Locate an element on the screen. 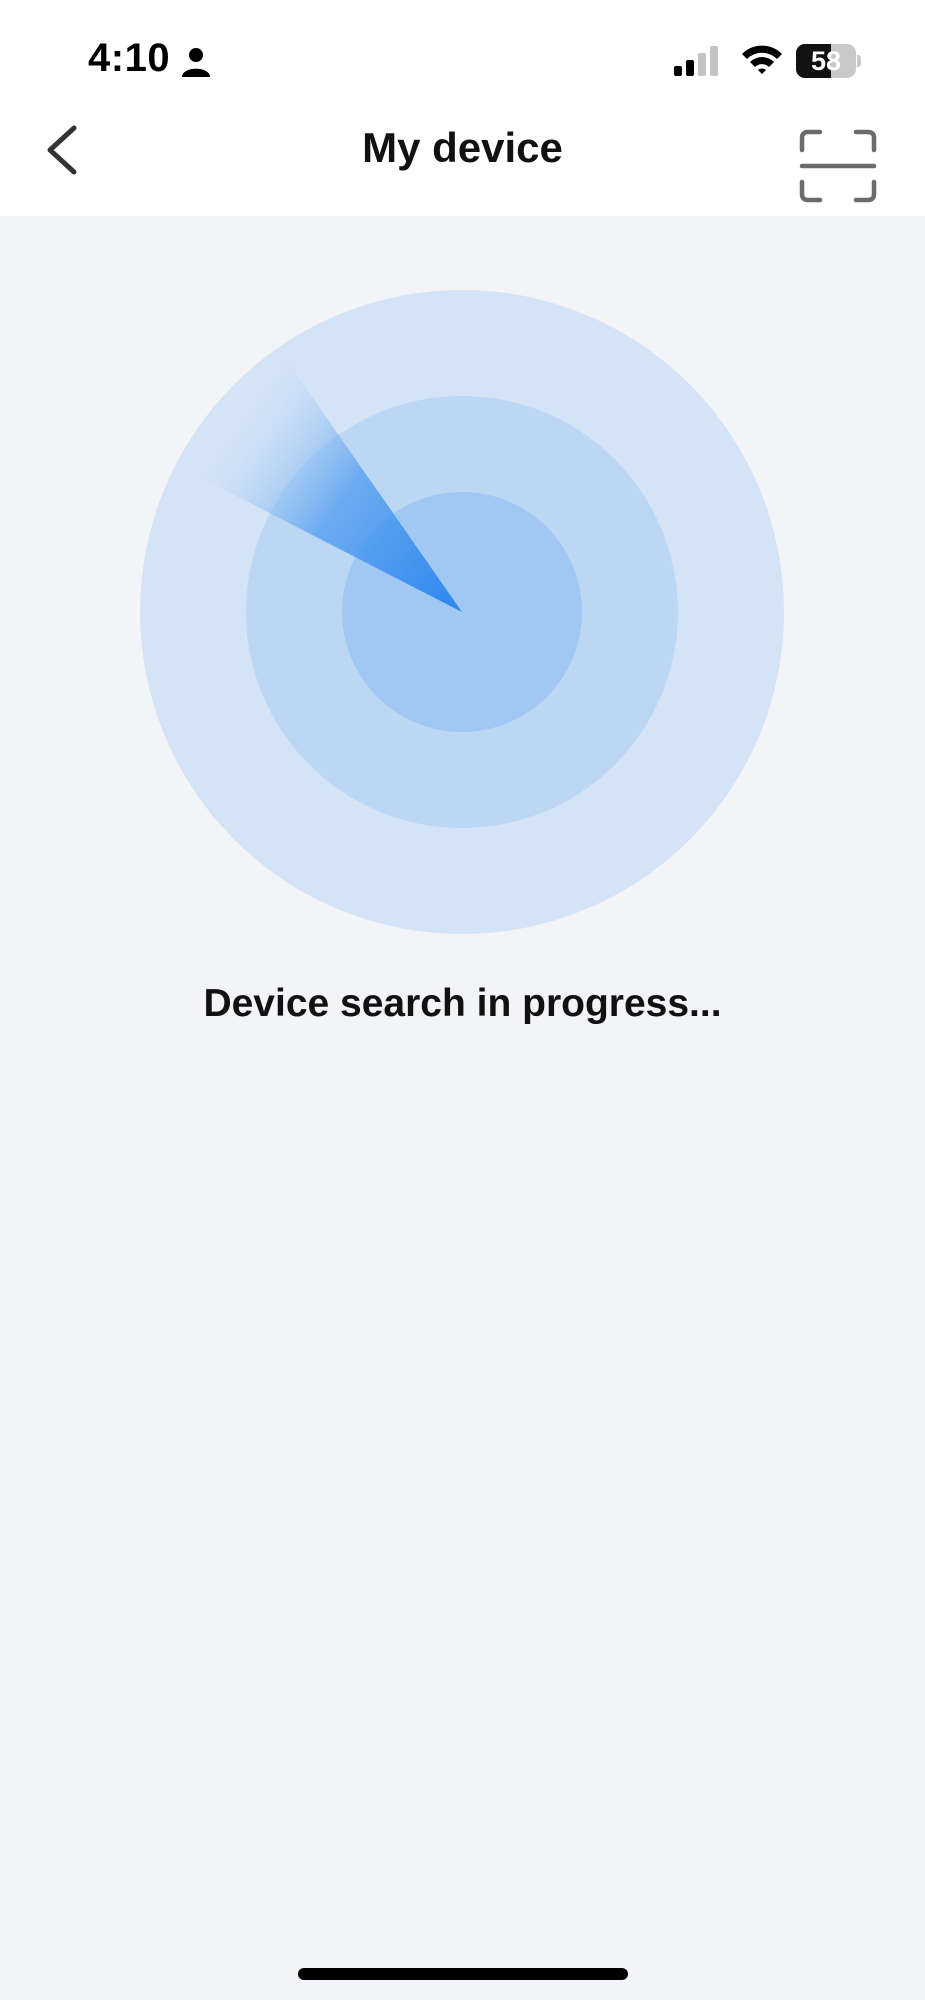 This screenshot has height=2000, width=925. battery-indicator: 58 is located at coordinates (829, 61).